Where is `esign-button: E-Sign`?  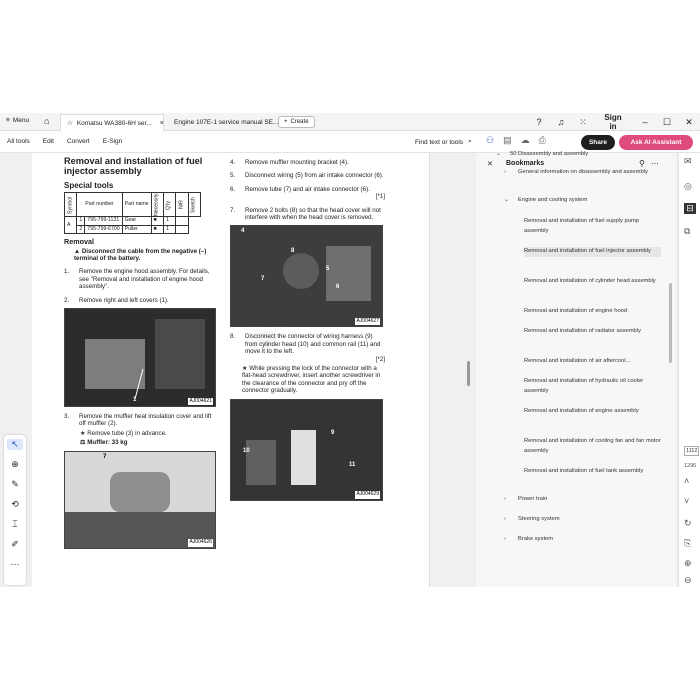
esign-button: E-Sign is located at coordinates (113, 141).